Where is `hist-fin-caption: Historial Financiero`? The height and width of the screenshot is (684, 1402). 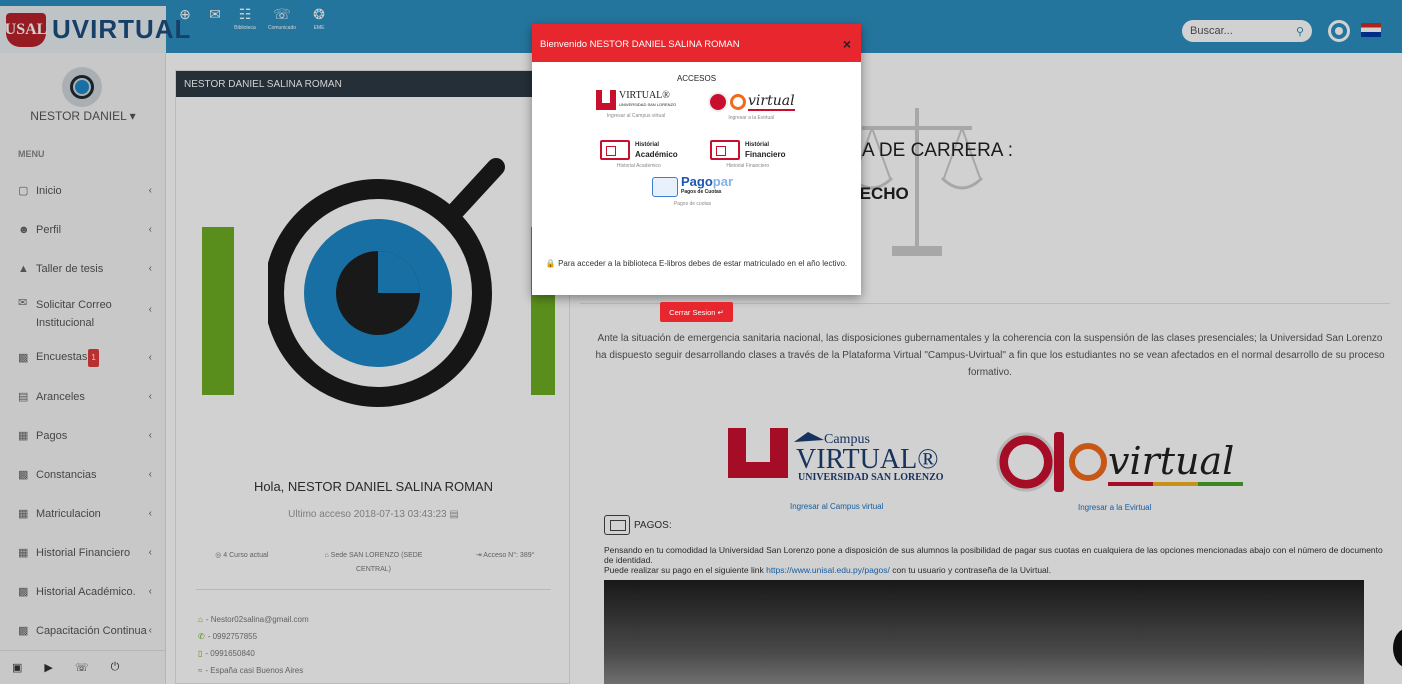
hist-fin-caption: Historial Financiero is located at coordinates (748, 166).